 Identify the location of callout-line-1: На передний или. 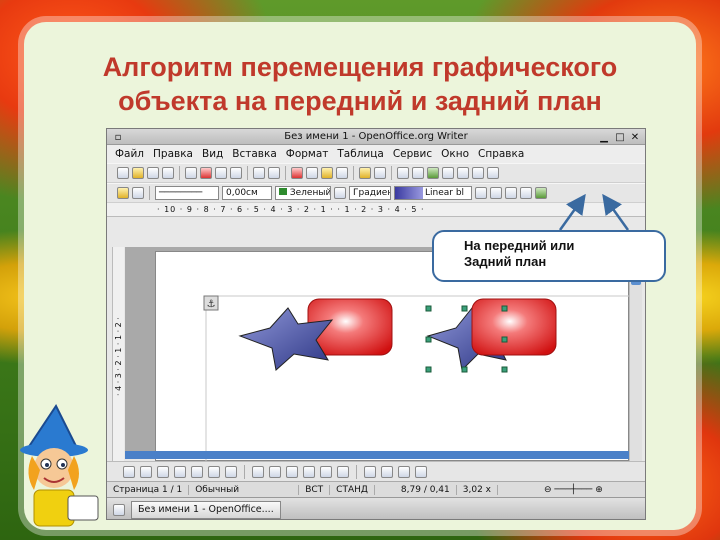
(519, 245).